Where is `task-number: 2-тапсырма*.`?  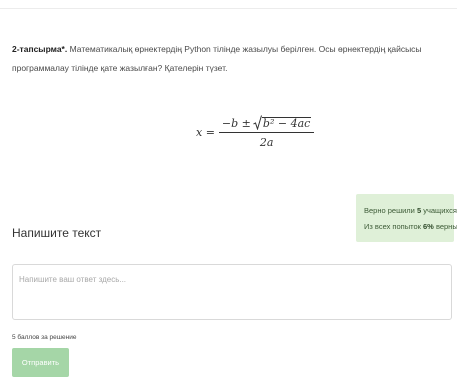 task-number: 2-тапсырма*. is located at coordinates (40, 49).